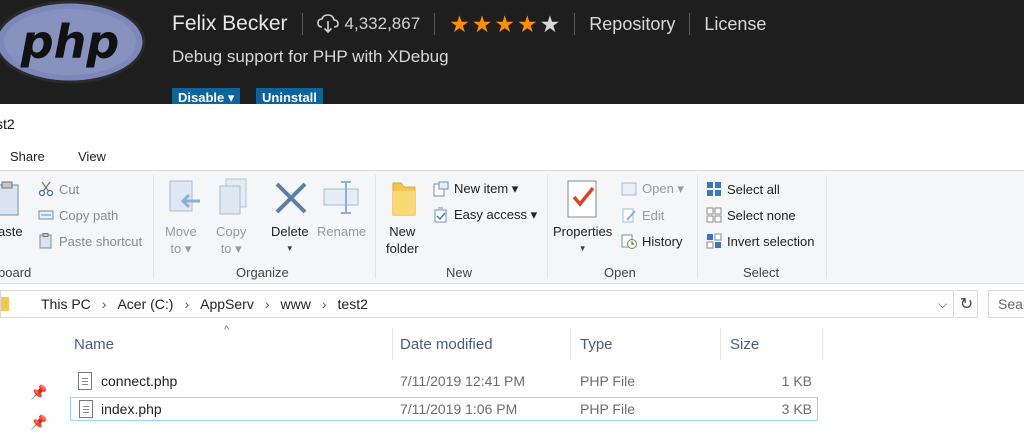 Image resolution: width=1024 pixels, height=444 pixels. Describe the element at coordinates (714, 215) in the screenshot. I see `select-none-icon` at that location.